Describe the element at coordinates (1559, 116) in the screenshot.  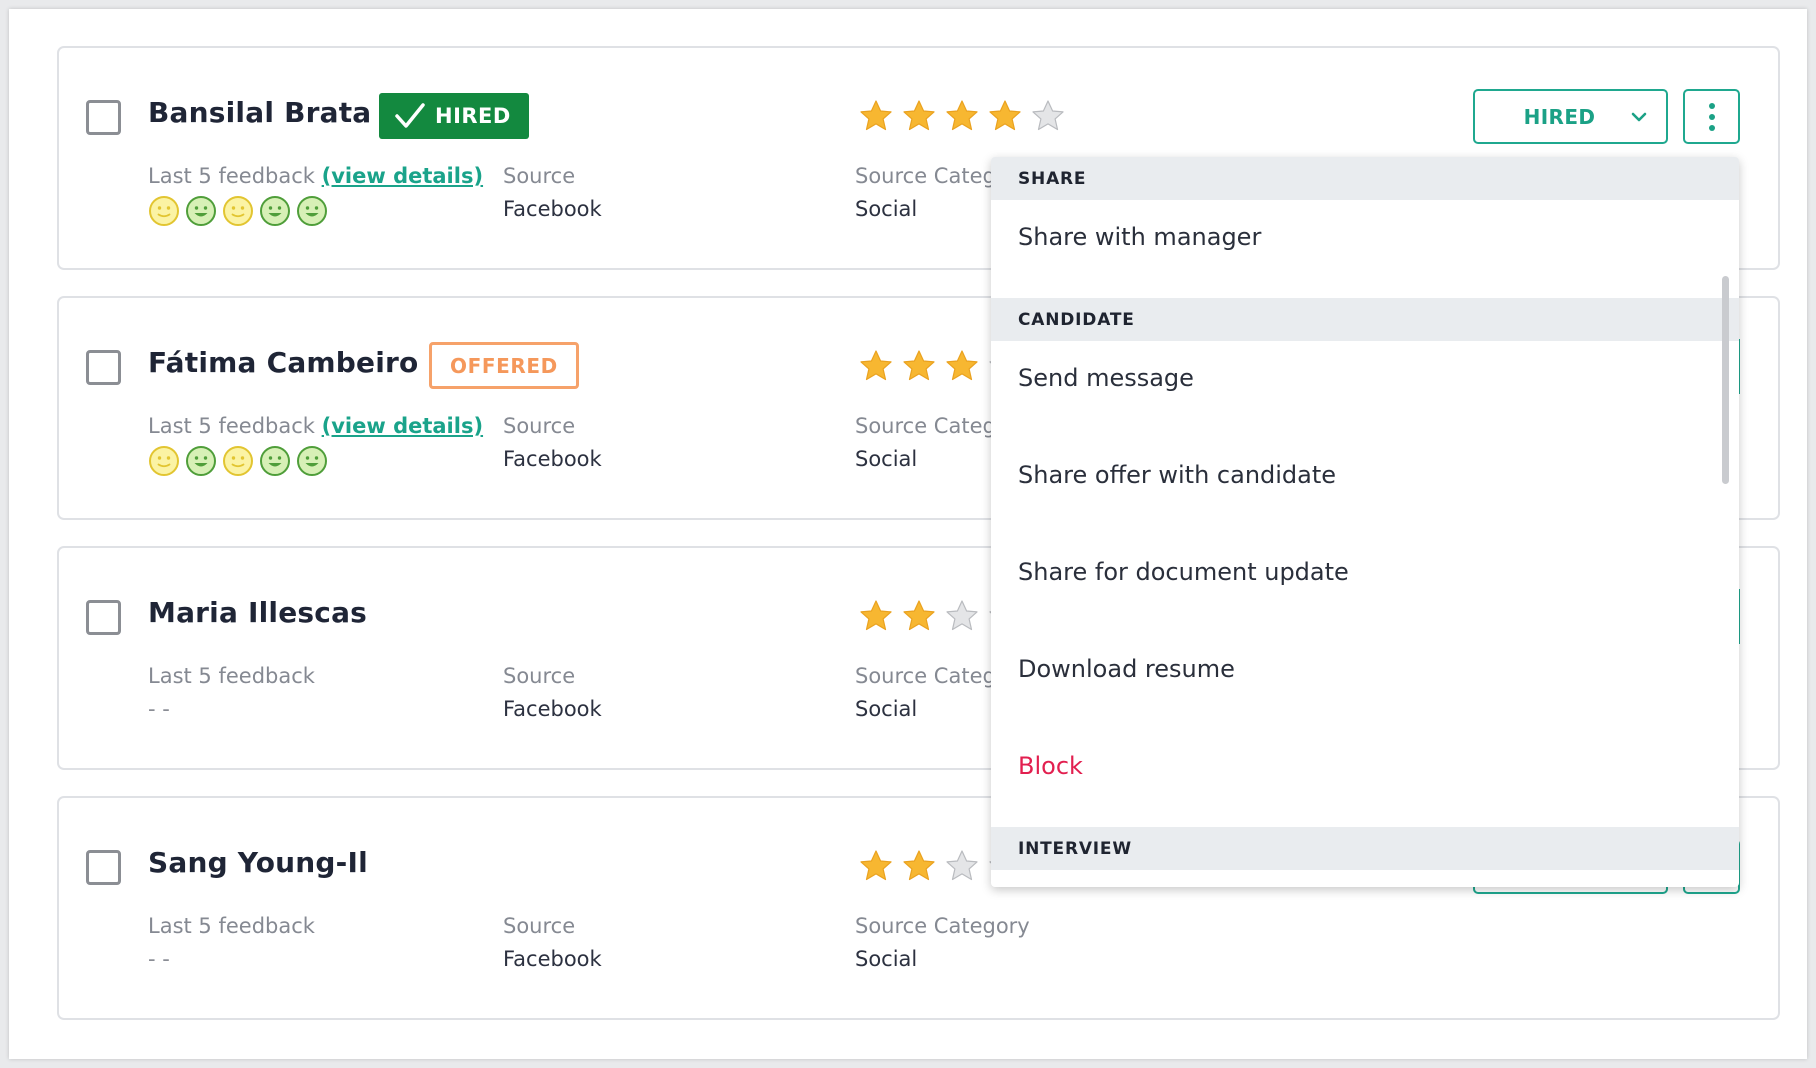
I see `status-label: HIRED` at that location.